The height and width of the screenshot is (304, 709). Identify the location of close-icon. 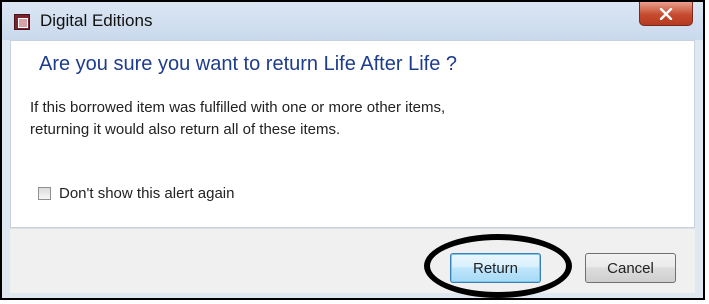
(666, 13).